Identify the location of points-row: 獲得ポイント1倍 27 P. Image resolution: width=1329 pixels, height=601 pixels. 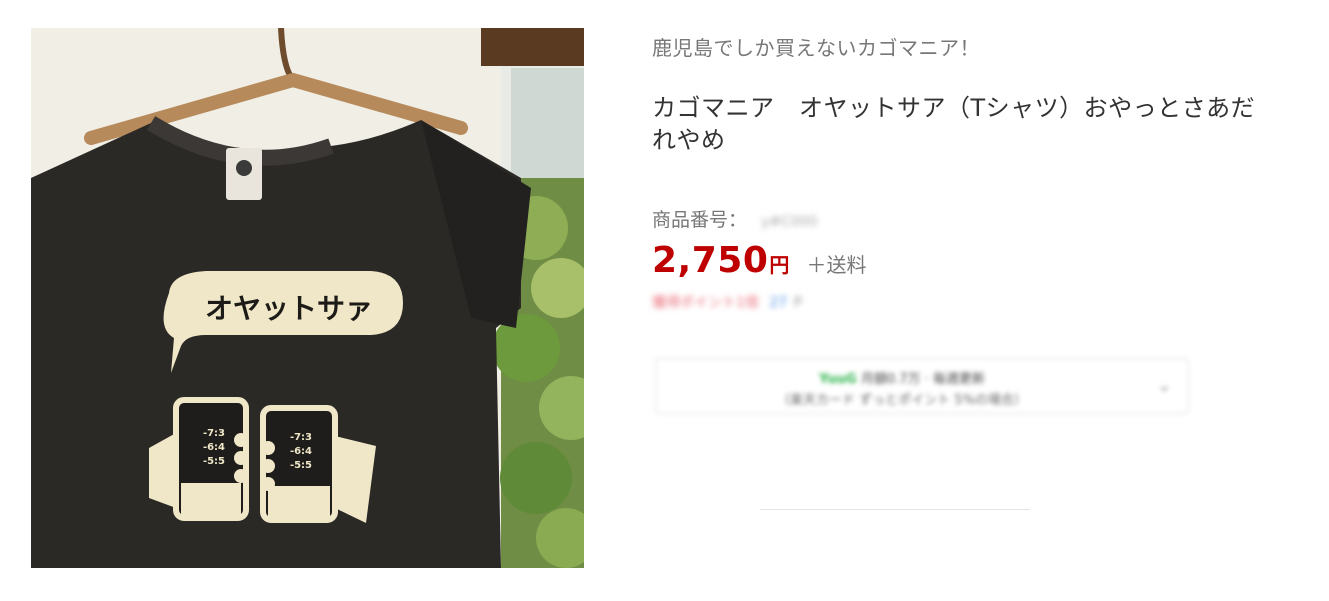
(727, 302).